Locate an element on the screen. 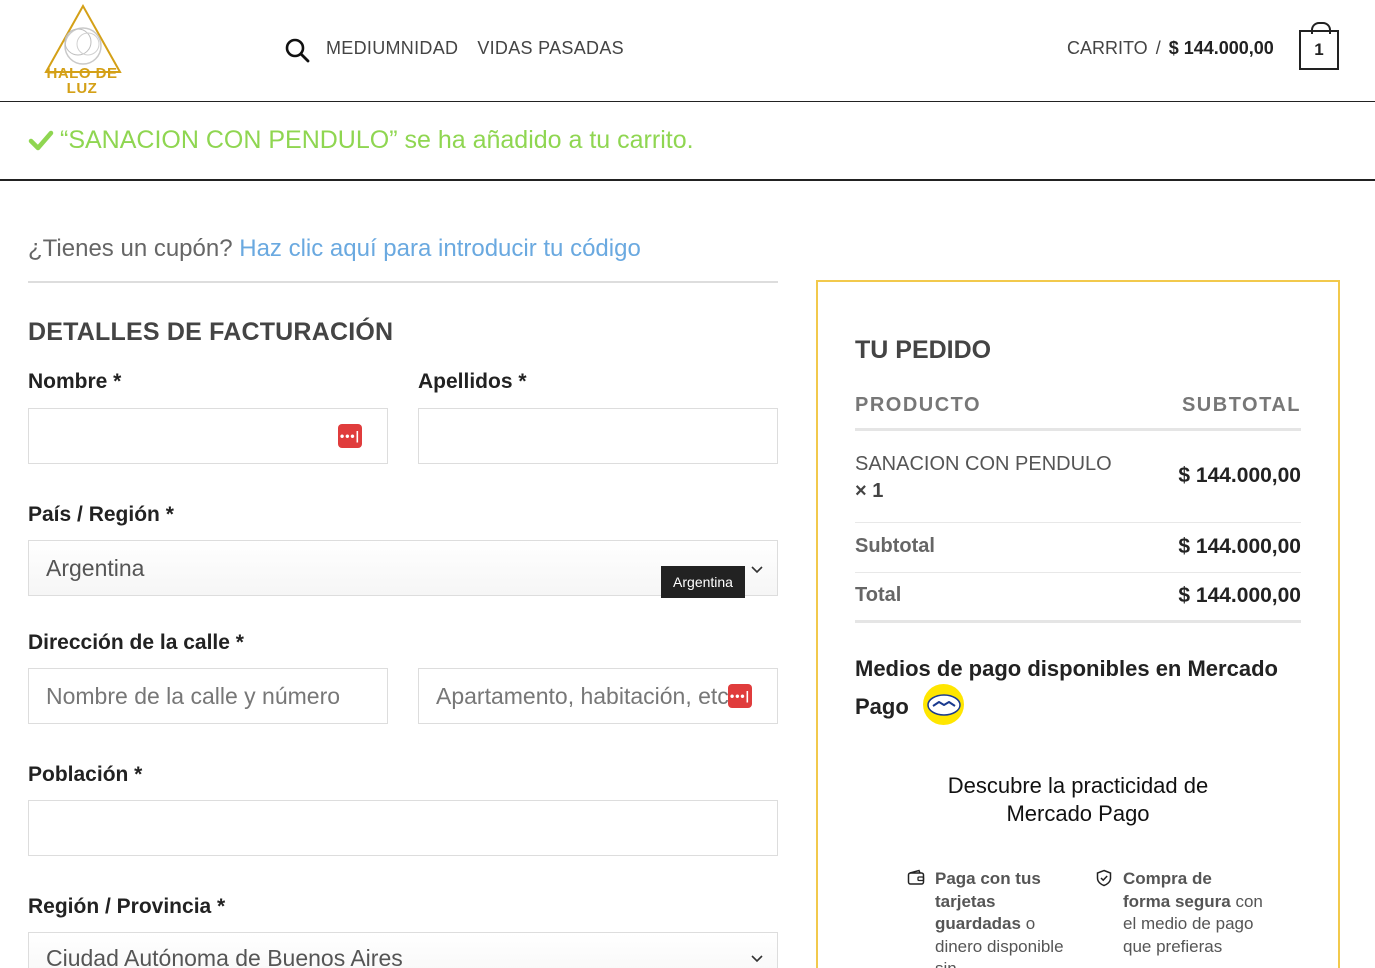  subtotal-label: Subtotal is located at coordinates (895, 546).